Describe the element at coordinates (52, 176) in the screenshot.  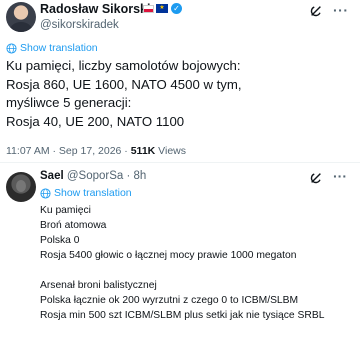
I see `reply-author-name: Sael` at that location.